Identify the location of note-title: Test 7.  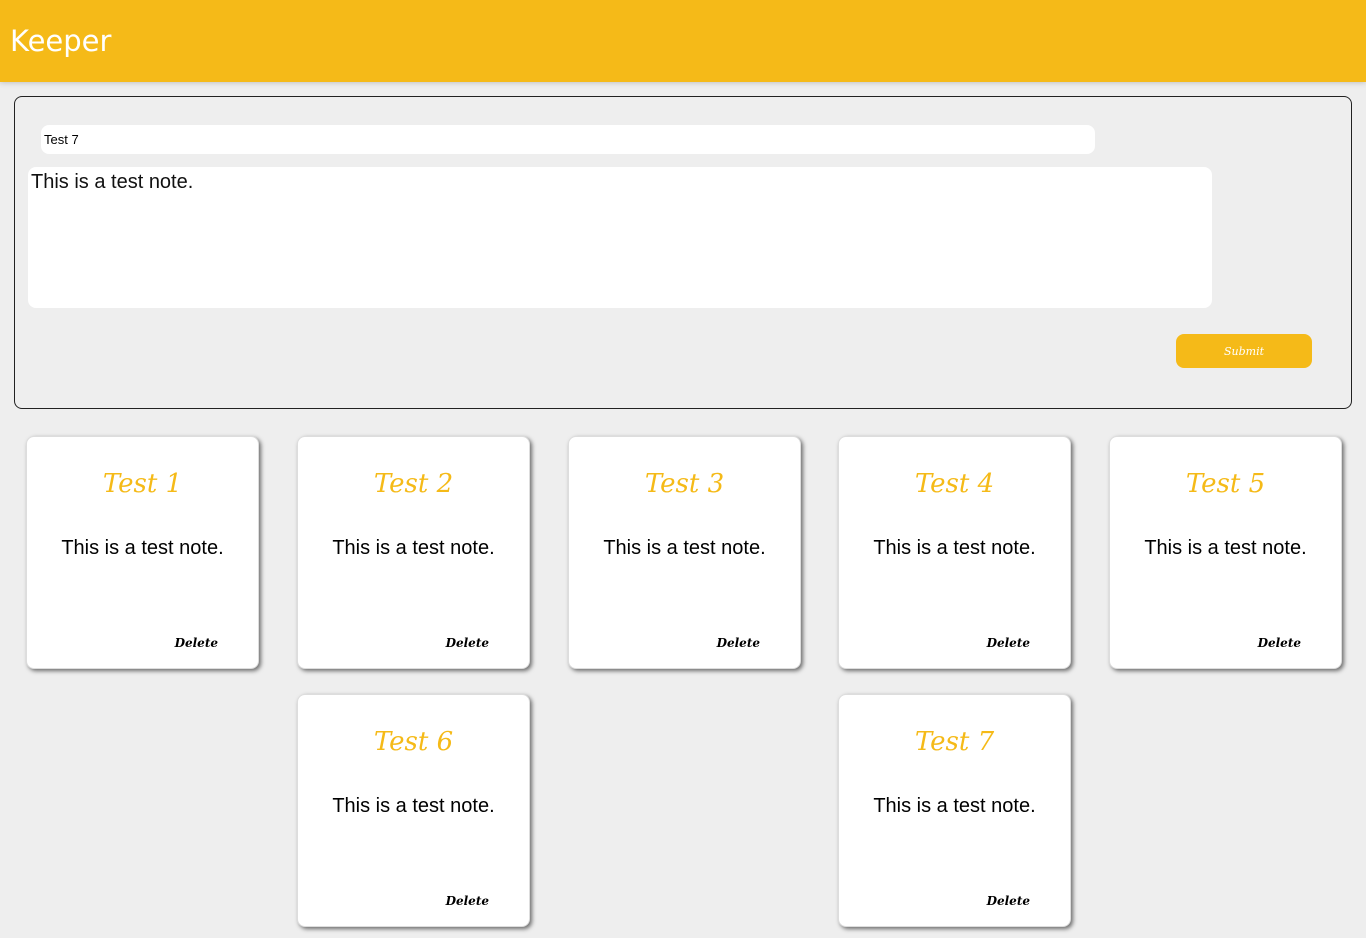
(954, 742).